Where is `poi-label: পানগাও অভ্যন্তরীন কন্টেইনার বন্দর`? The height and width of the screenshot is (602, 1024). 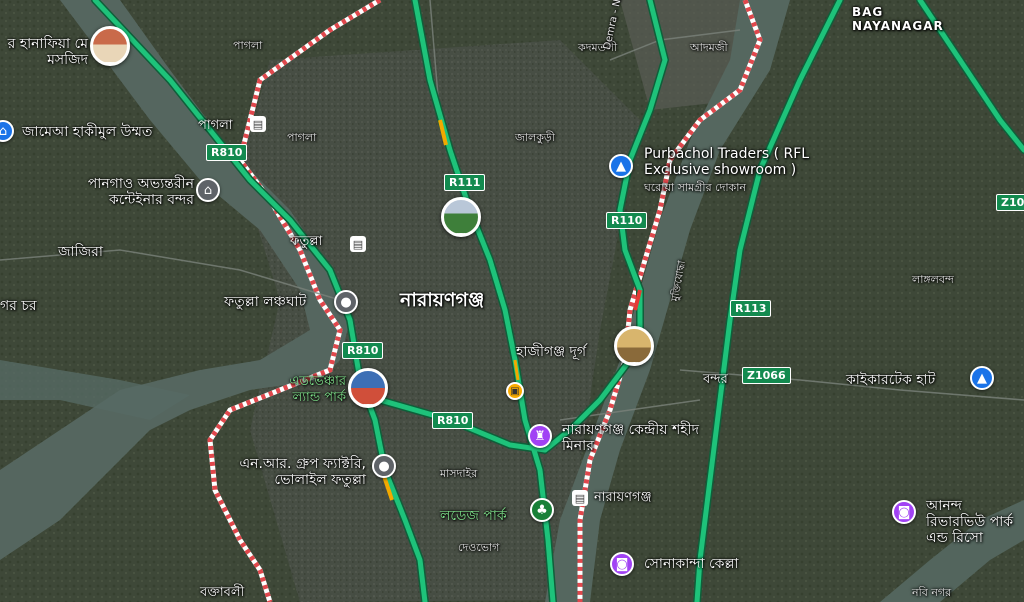
poi-label: পানগাও অভ্যন্তরীন কন্টেইনার বন্দর is located at coordinates (124, 192).